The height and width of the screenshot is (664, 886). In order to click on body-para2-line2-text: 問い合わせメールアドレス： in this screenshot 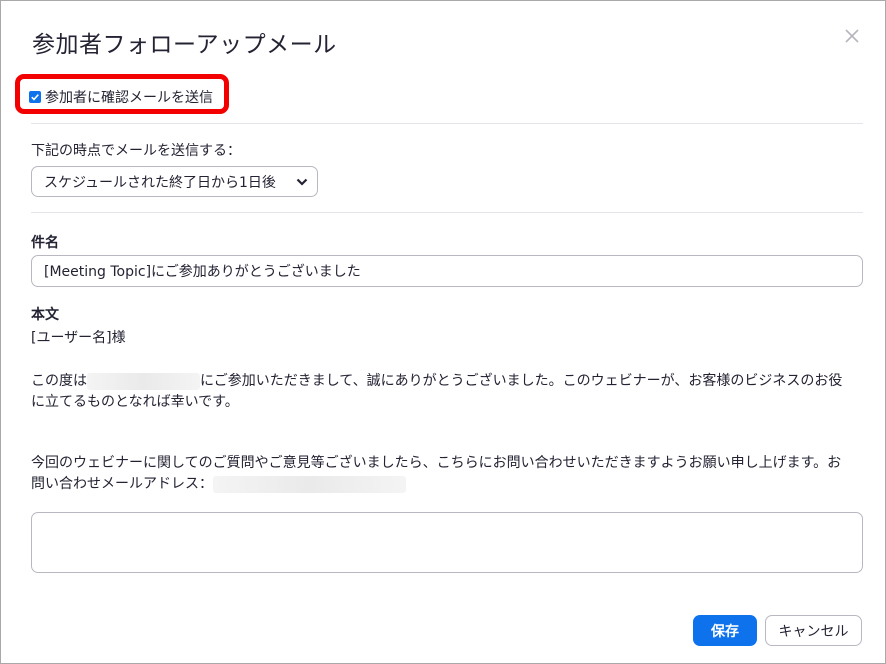, I will do `click(122, 484)`.